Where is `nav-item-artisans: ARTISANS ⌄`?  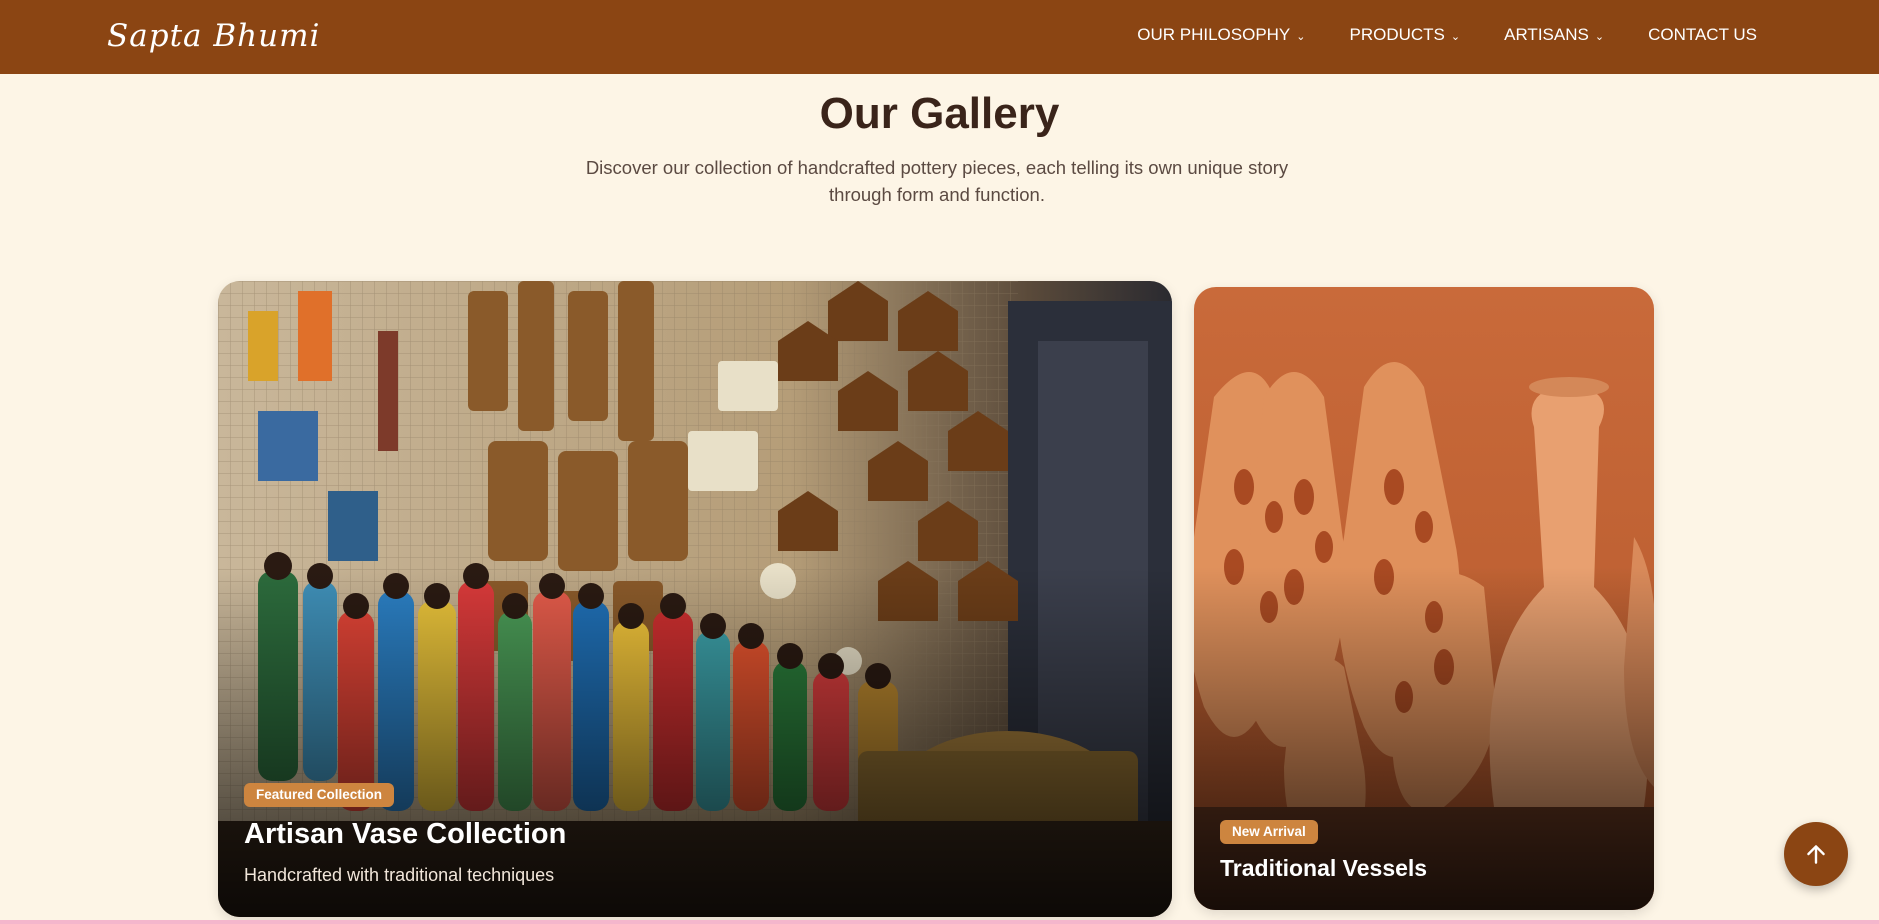 nav-item-artisans: ARTISANS ⌄ is located at coordinates (1554, 35).